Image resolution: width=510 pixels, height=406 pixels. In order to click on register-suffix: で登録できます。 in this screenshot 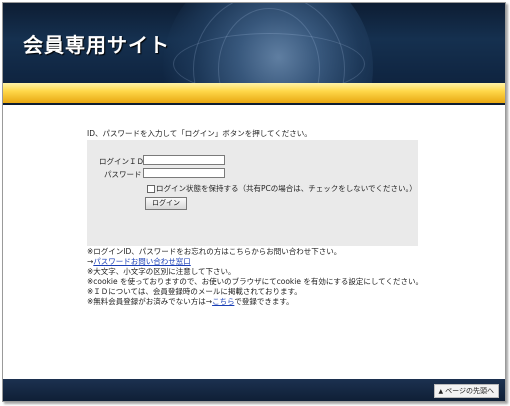, I will do `click(264, 301)`.